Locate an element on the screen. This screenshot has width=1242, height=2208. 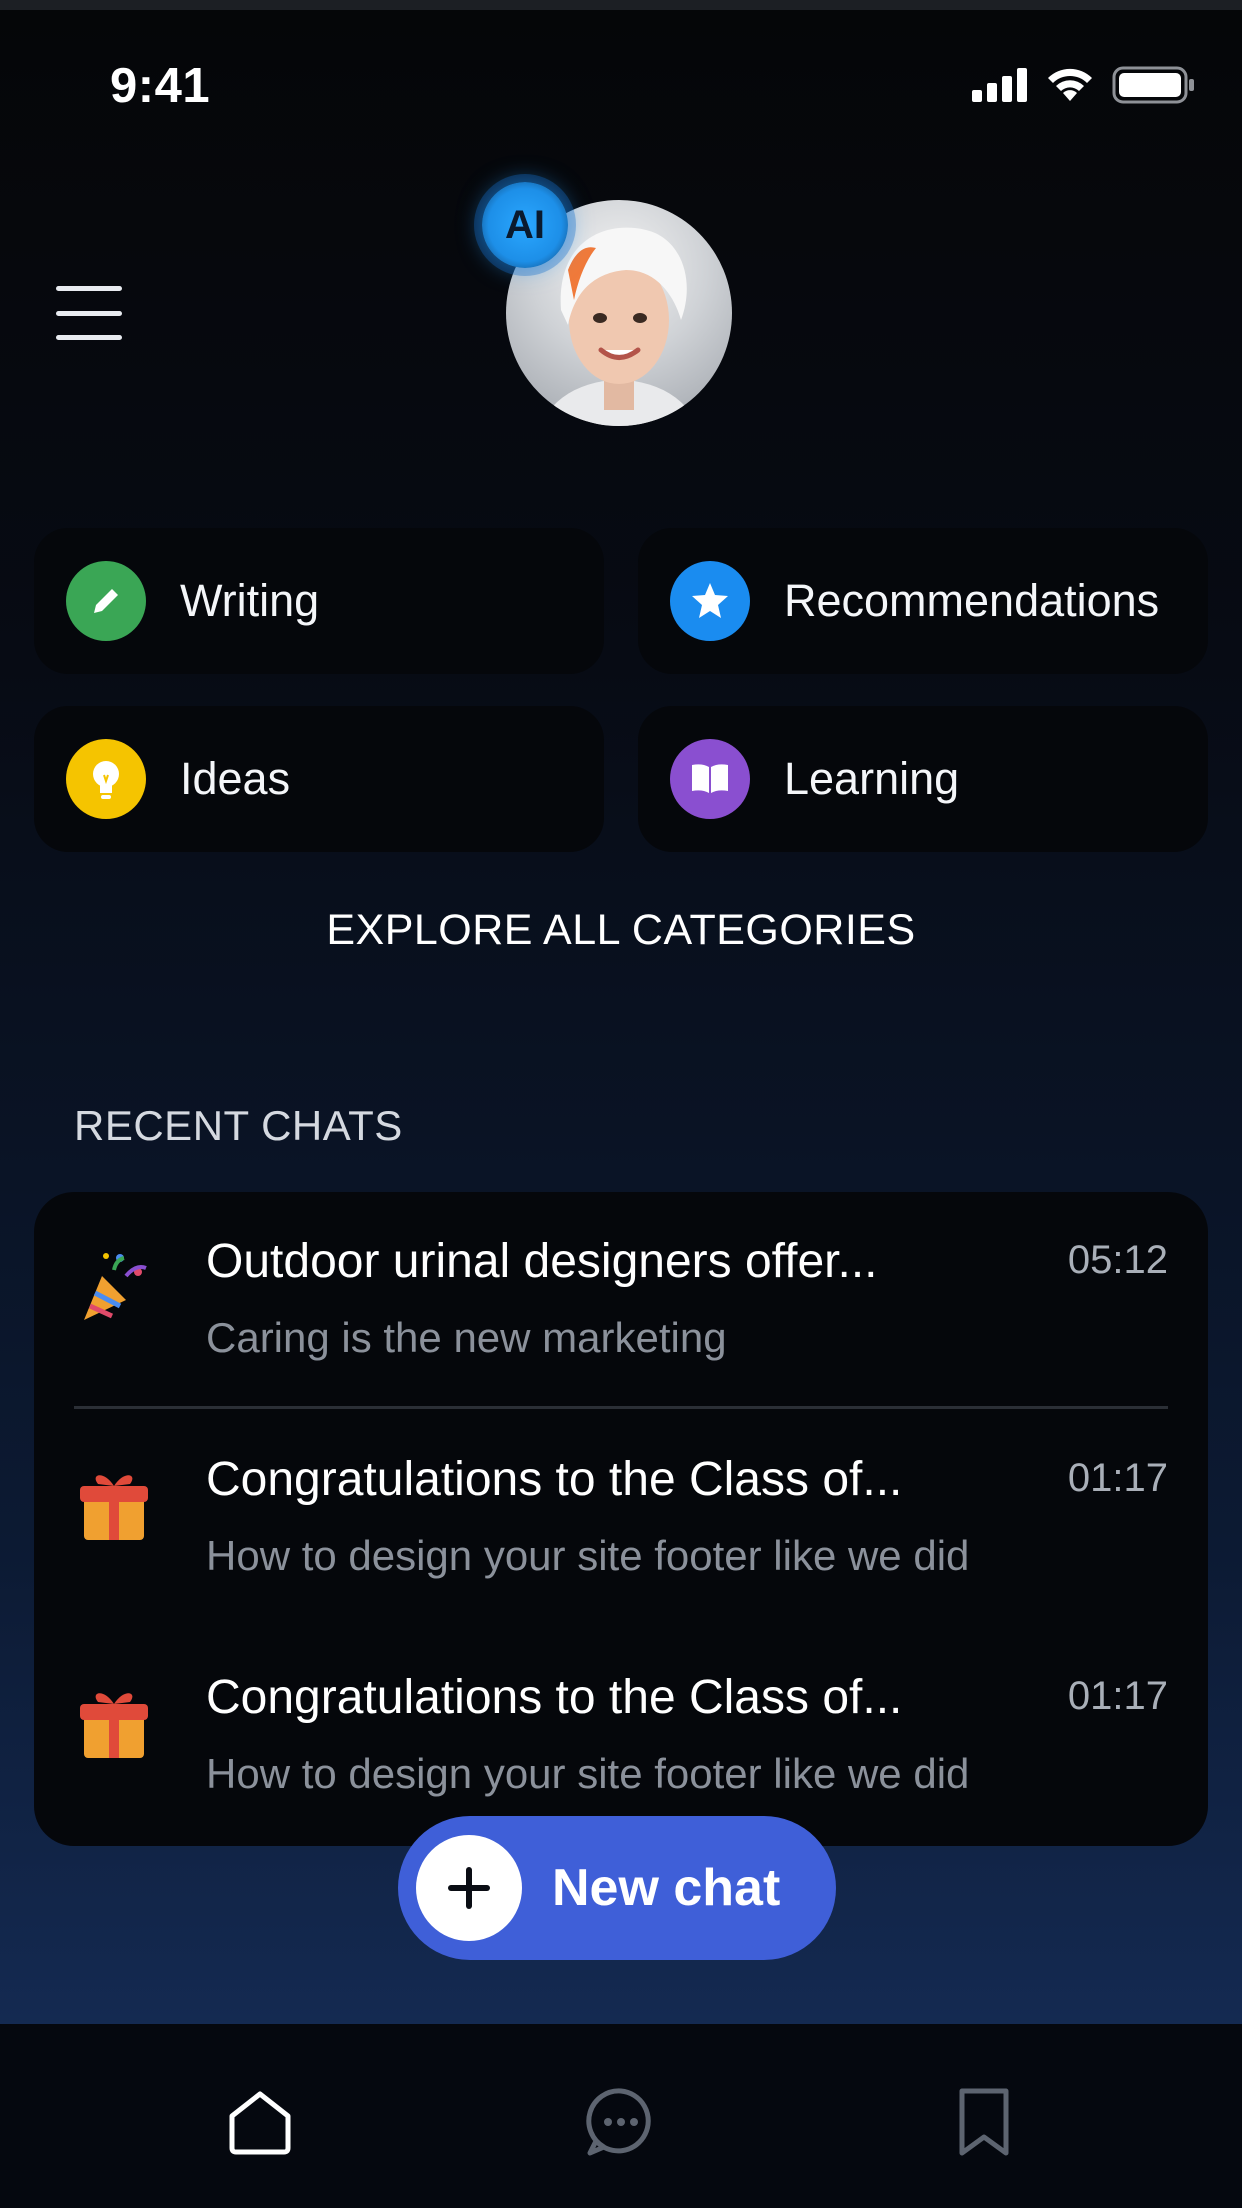
bookmark-icon is located at coordinates (984, 2122).